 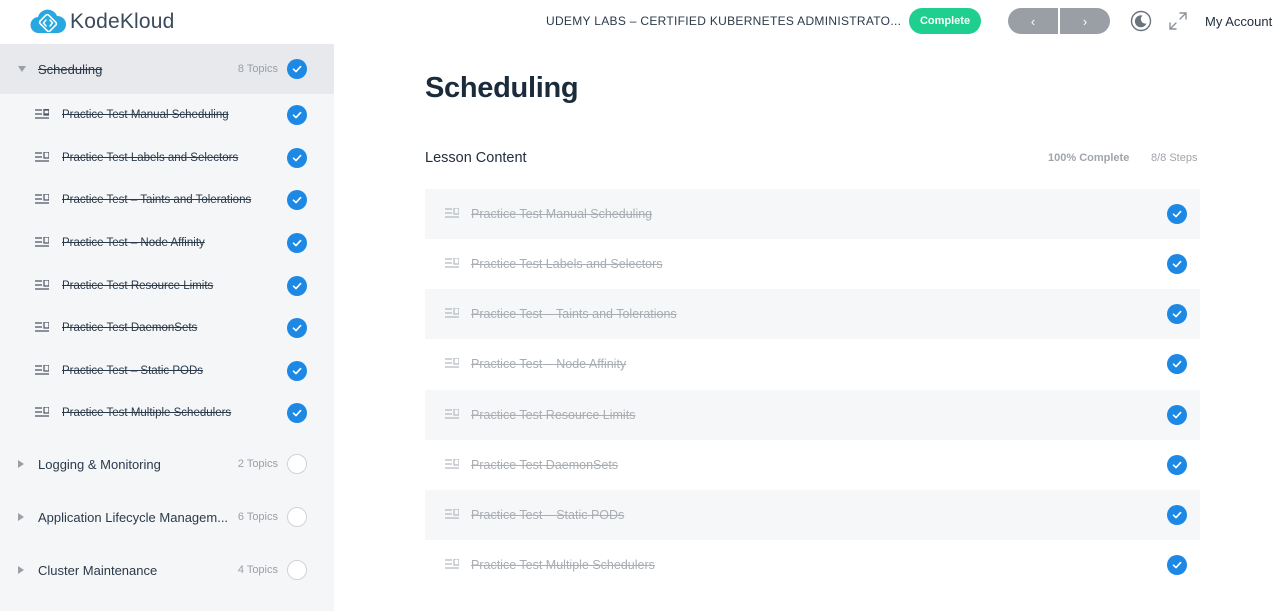 I want to click on sidebar-topic: Practice Test DaemonSets, so click(x=167, y=328).